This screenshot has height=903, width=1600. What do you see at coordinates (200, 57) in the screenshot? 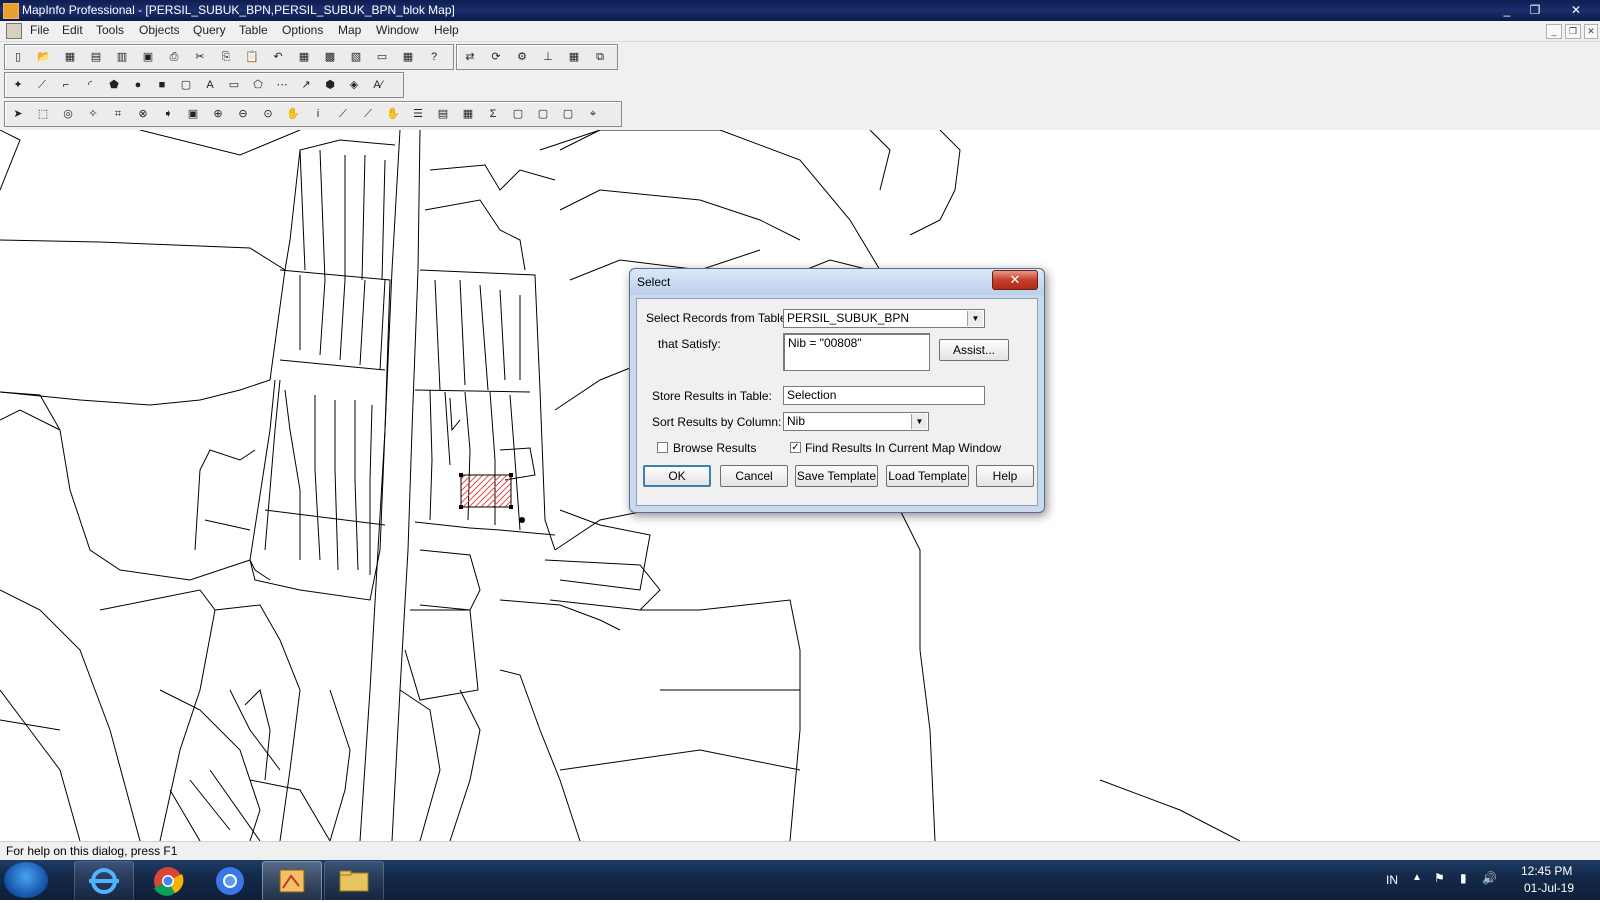
I see `cut-icon: ✂` at bounding box center [200, 57].